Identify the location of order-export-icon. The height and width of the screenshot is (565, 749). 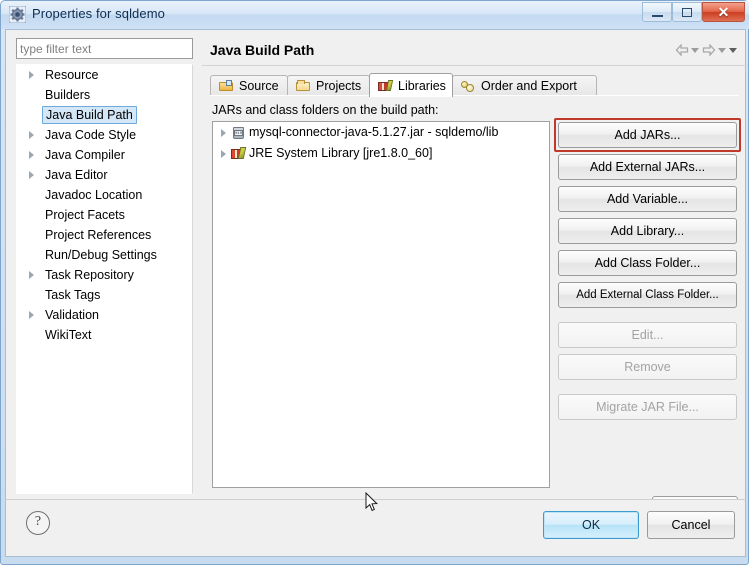
(468, 86).